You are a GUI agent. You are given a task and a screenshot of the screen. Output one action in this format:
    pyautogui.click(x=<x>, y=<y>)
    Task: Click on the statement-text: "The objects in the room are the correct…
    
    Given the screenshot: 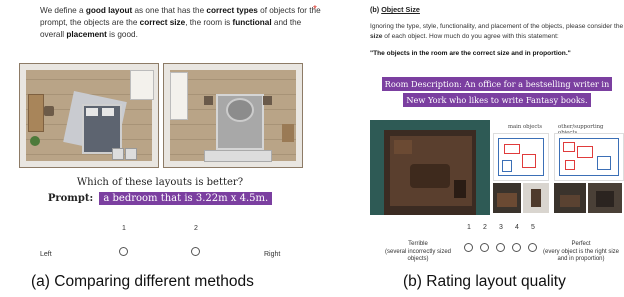 What is the action you would take?
    pyautogui.click(x=470, y=53)
    